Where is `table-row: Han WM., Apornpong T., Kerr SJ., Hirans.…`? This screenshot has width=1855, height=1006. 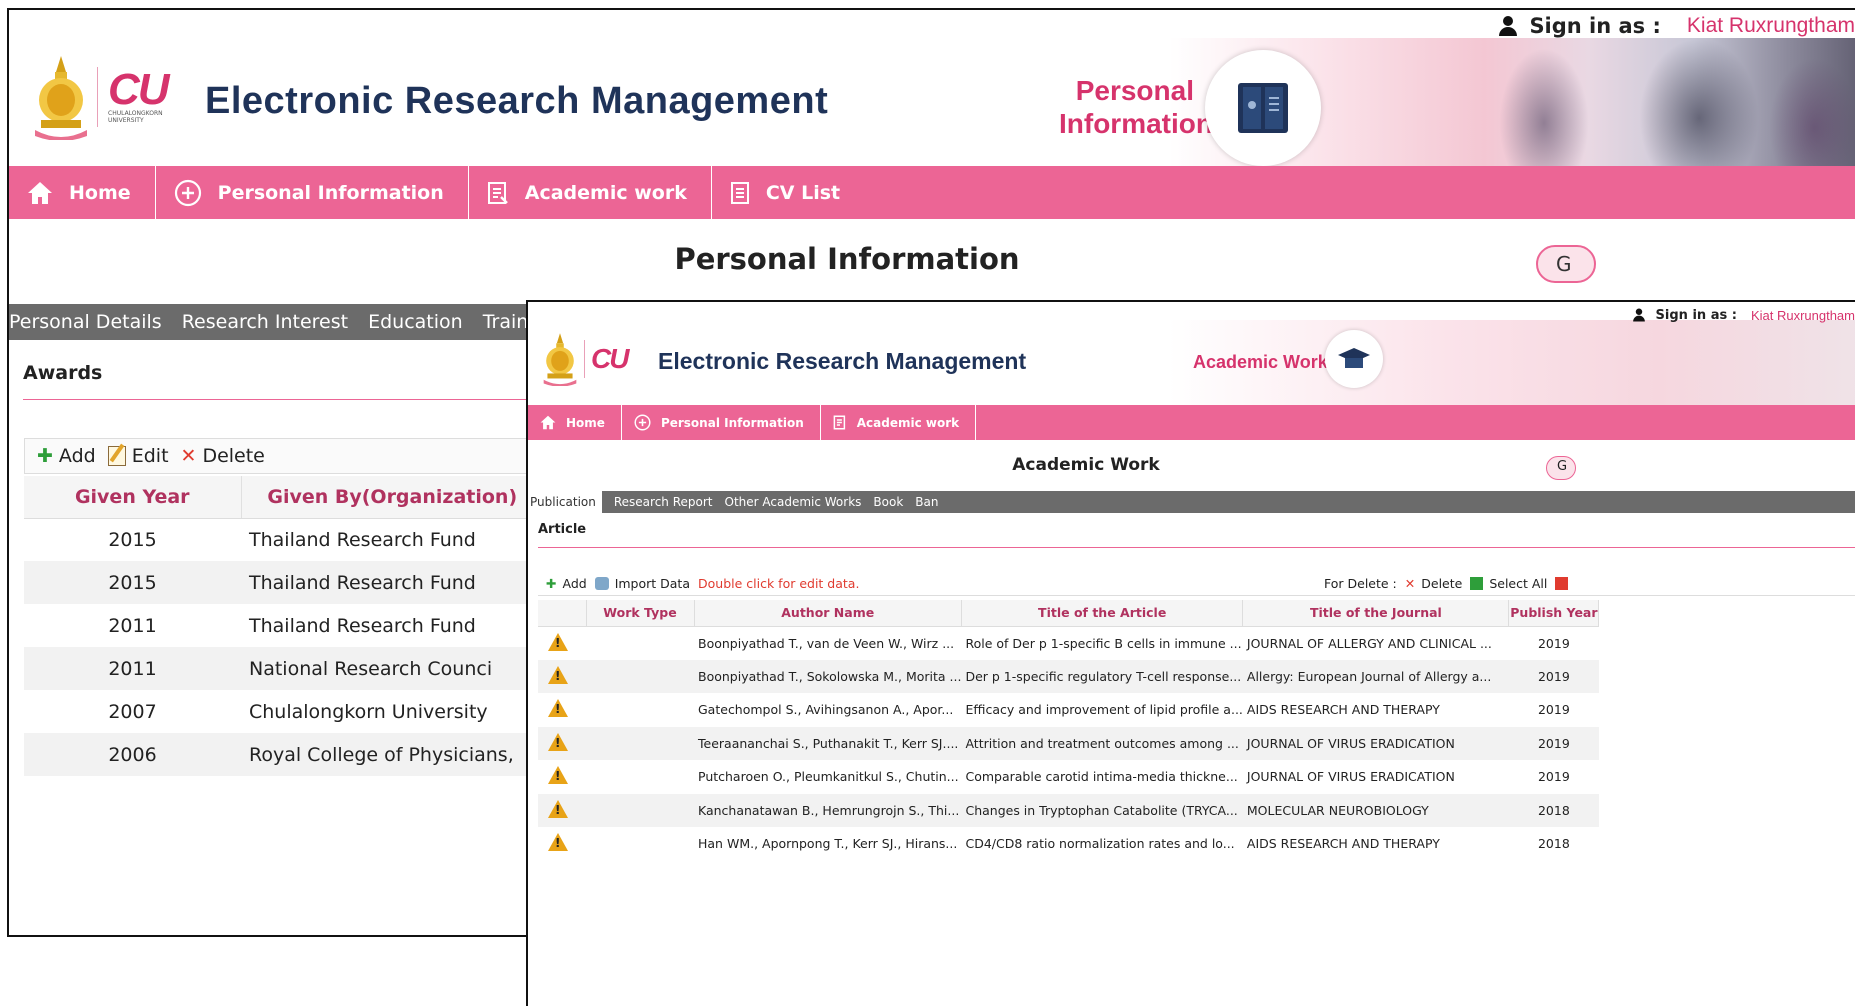 table-row: Han WM., Apornpong T., Kerr SJ., Hirans.… is located at coordinates (1068, 844).